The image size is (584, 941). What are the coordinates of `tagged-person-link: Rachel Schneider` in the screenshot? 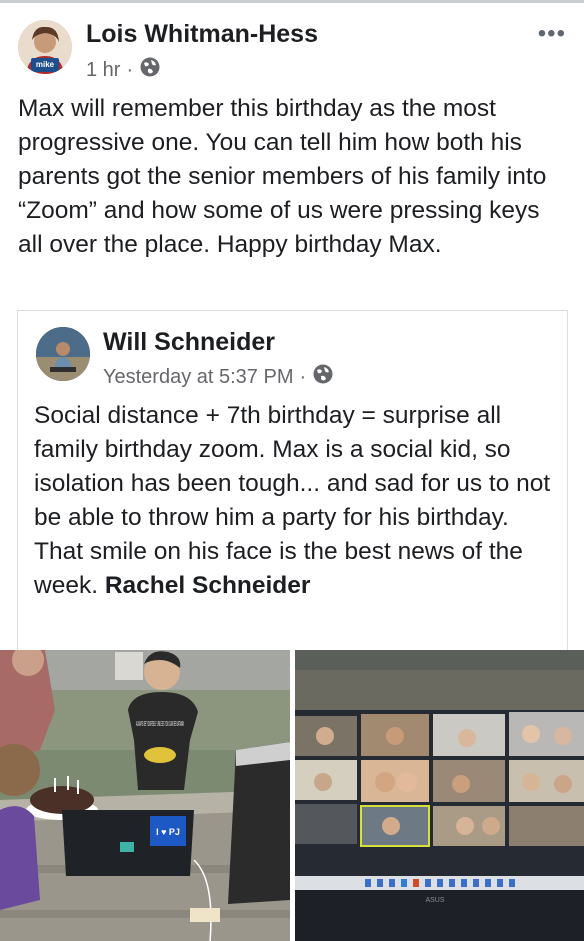 It's located at (208, 585).